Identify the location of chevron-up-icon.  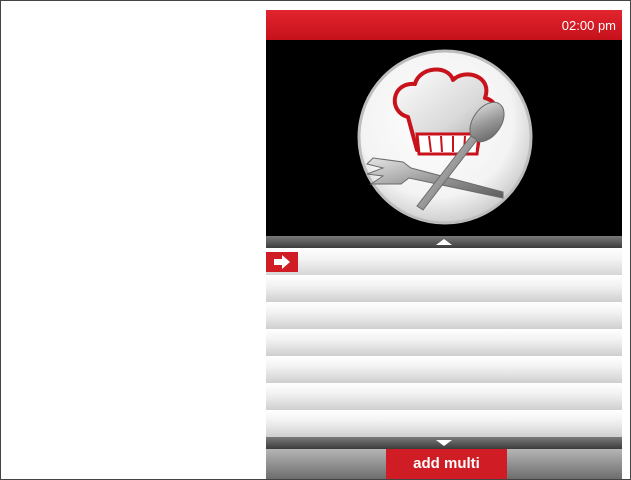
(444, 242).